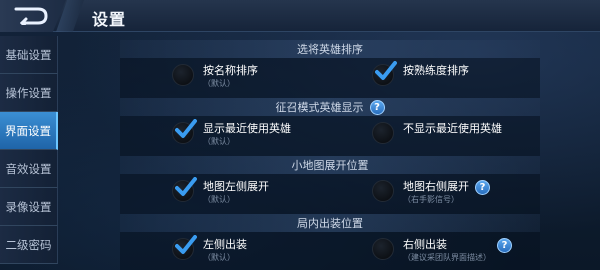 The height and width of the screenshot is (270, 600). I want to click on back-button, so click(33, 16).